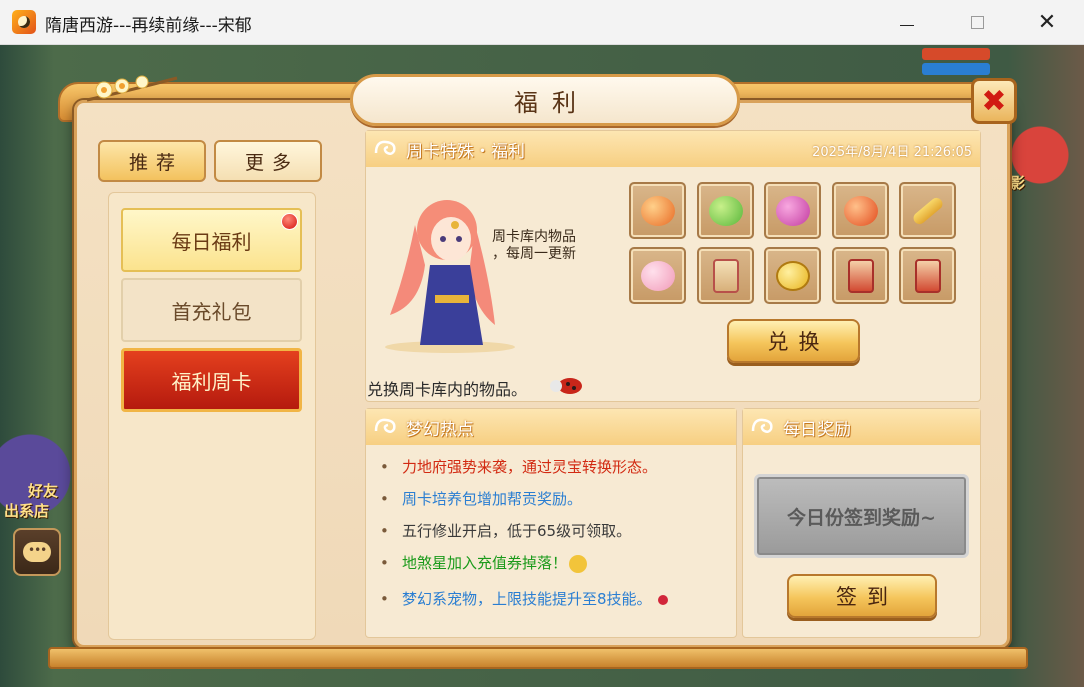  What do you see at coordinates (152, 161) in the screenshot?
I see `tab-recommend: 推荐` at bounding box center [152, 161].